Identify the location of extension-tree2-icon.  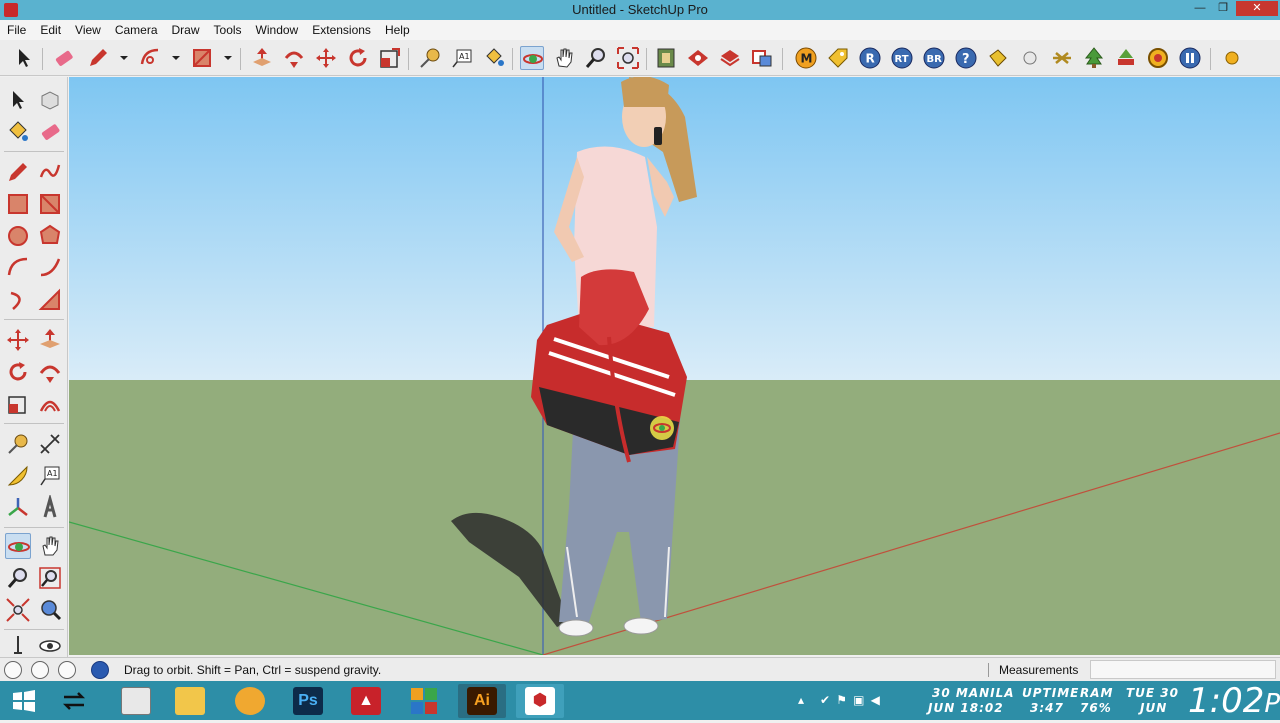
(1126, 58).